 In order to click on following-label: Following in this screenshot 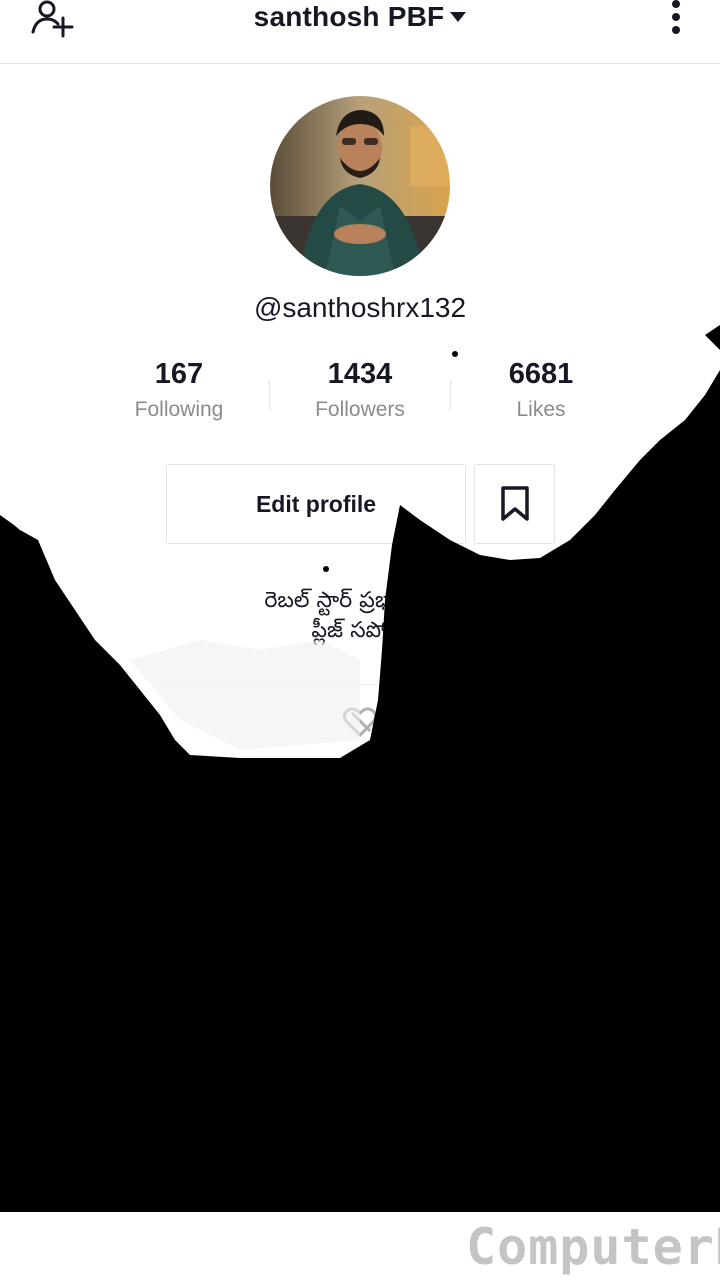, I will do `click(179, 409)`.